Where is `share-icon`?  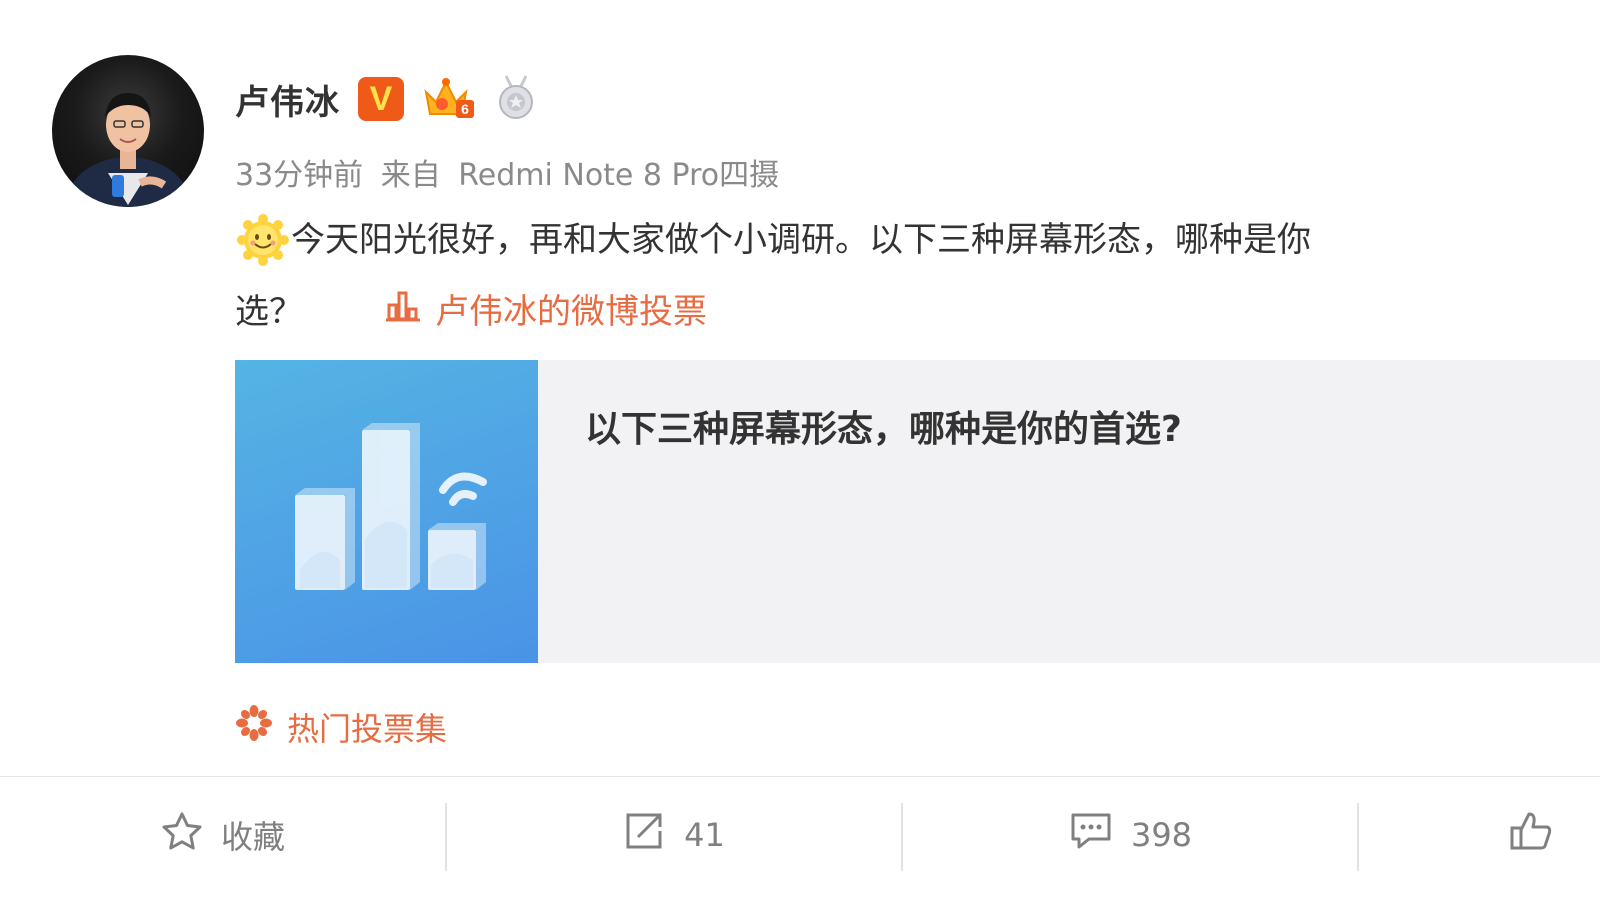
share-icon is located at coordinates (645, 835).